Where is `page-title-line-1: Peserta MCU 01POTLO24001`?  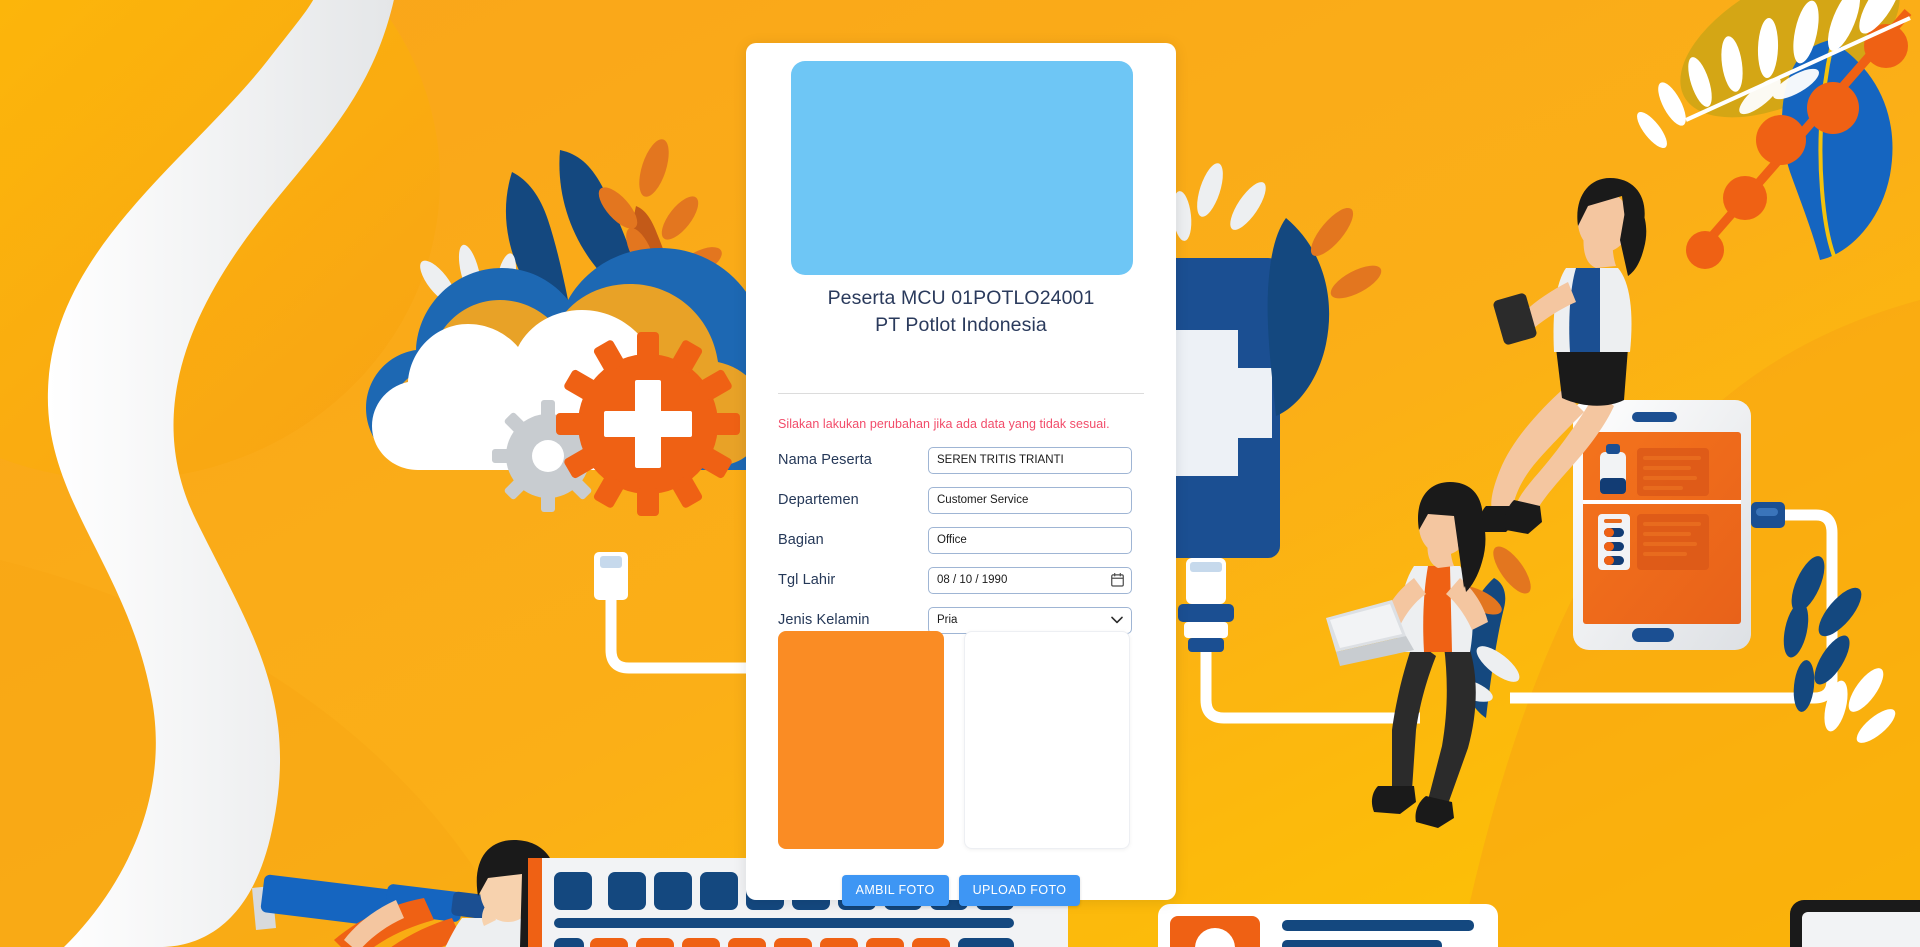 page-title-line-1: Peserta MCU 01POTLO24001 is located at coordinates (961, 298).